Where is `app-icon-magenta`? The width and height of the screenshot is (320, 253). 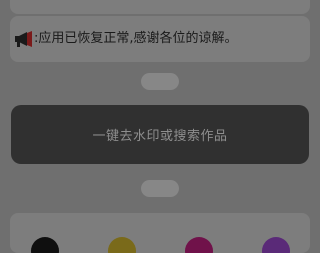 app-icon-magenta is located at coordinates (199, 245).